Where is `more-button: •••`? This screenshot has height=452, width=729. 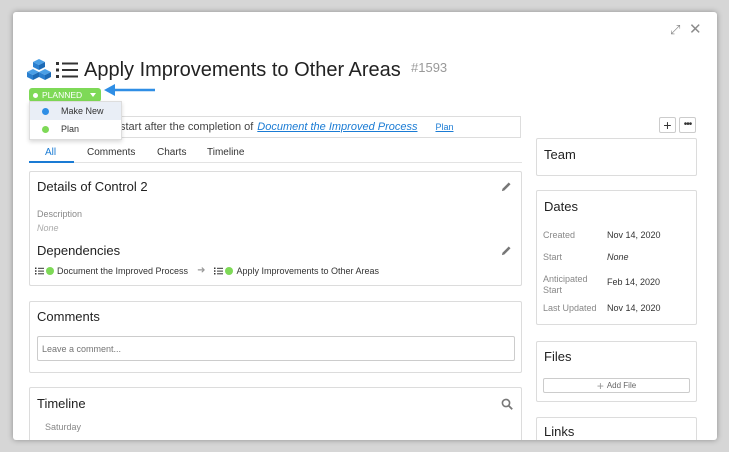
more-button: ••• is located at coordinates (687, 125).